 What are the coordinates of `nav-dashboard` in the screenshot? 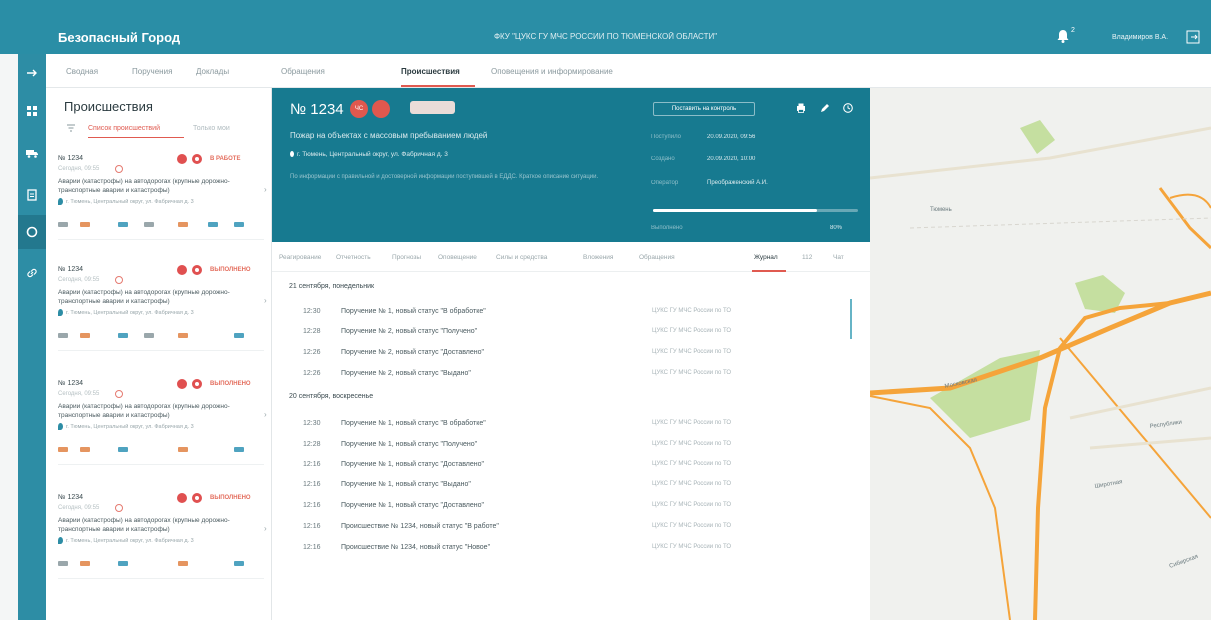 It's located at (32, 111).